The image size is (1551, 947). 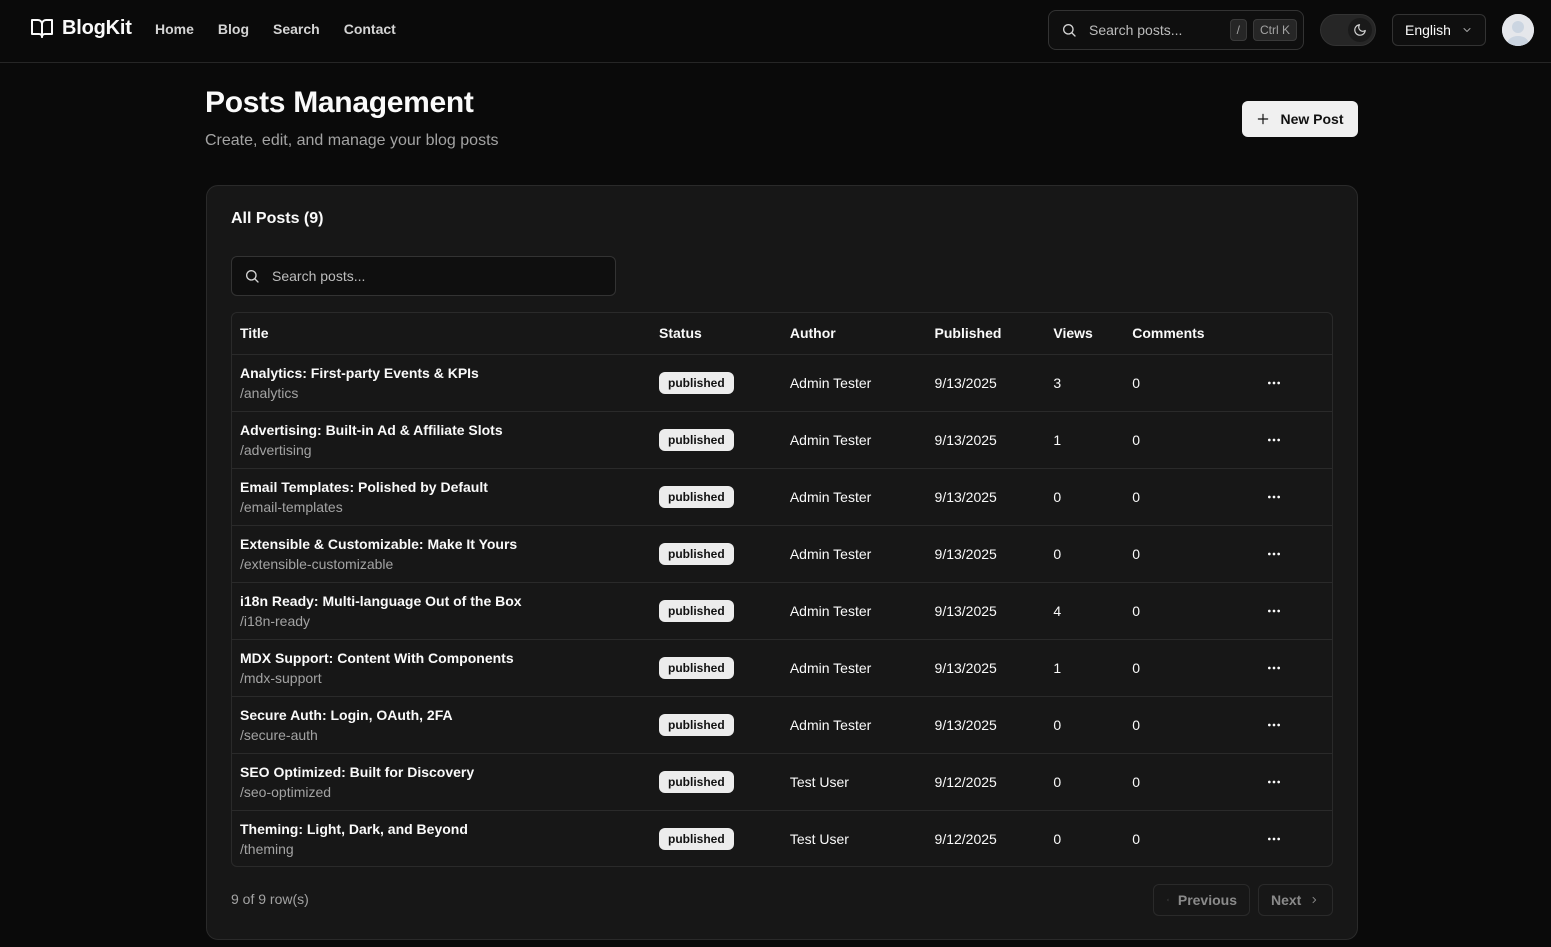 I want to click on post-author: Test User, so click(x=862, y=782).